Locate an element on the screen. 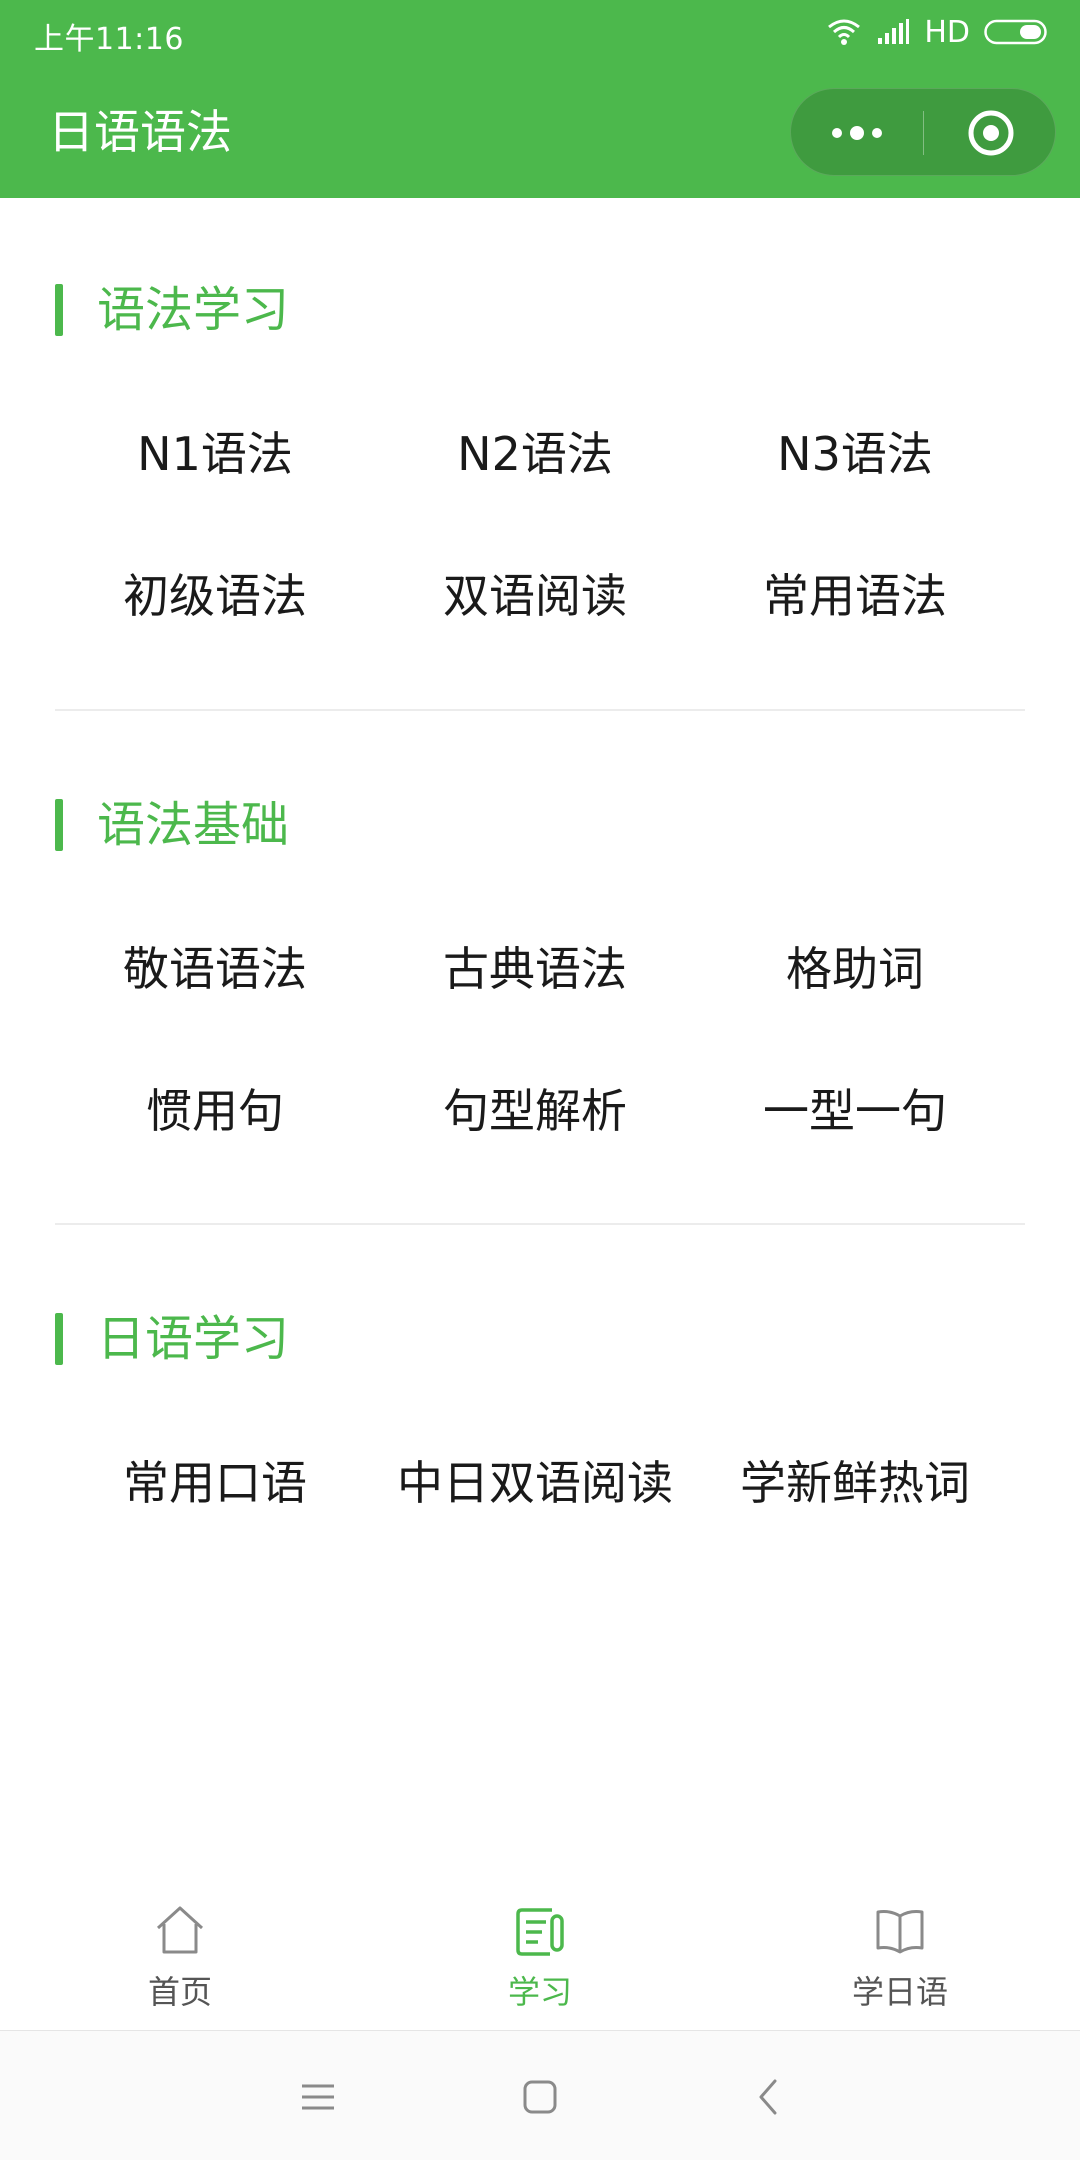 The width and height of the screenshot is (1080, 2160). more-button is located at coordinates (857, 133).